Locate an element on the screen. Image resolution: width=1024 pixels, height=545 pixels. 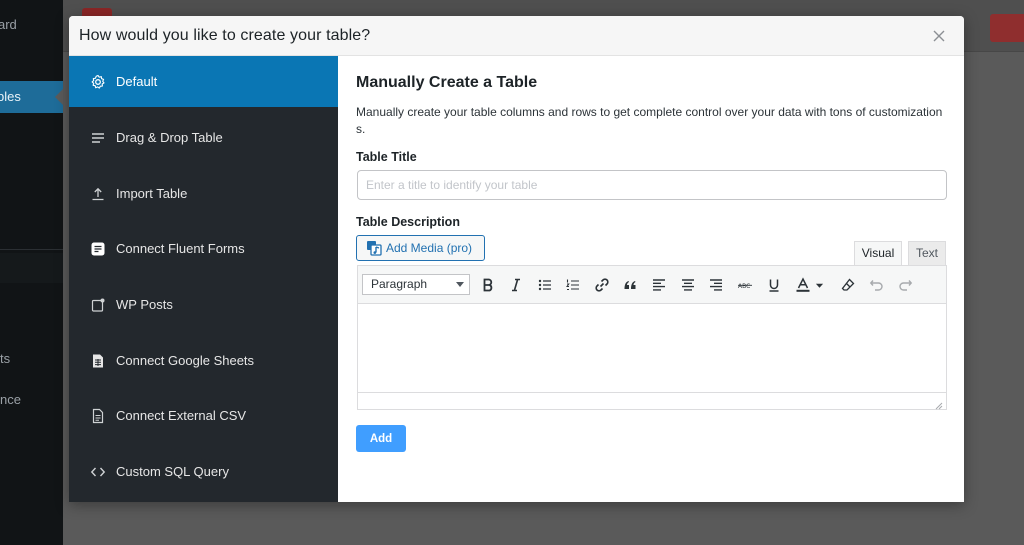
link-icon is located at coordinates (602, 285).